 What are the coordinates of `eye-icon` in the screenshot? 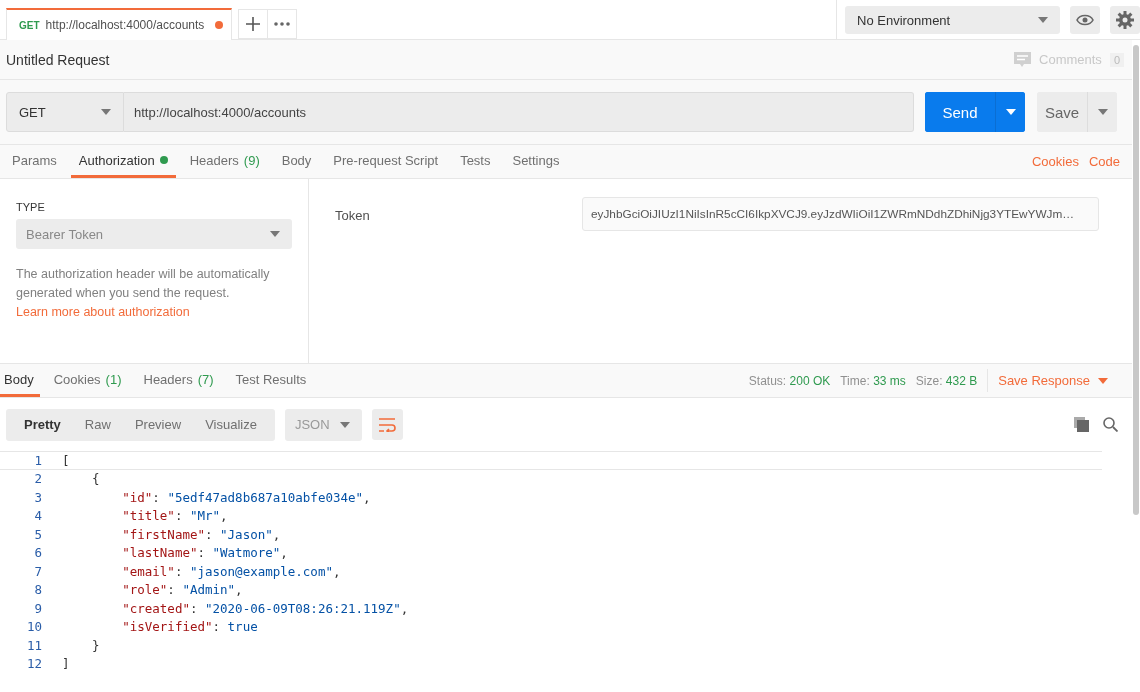 It's located at (1085, 20).